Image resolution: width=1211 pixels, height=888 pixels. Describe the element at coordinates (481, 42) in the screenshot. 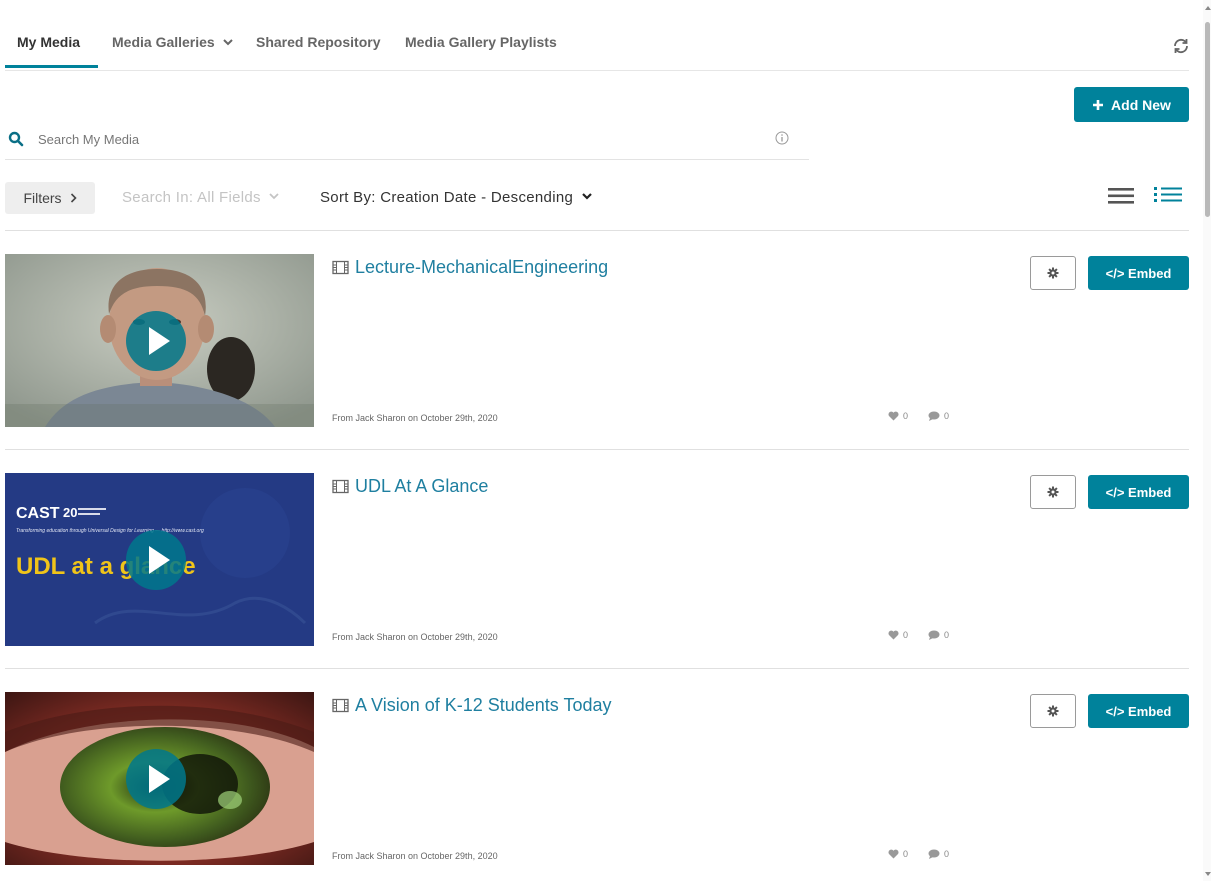

I see `tab-media-gallery-playlists: Media Gallery Playlists` at that location.